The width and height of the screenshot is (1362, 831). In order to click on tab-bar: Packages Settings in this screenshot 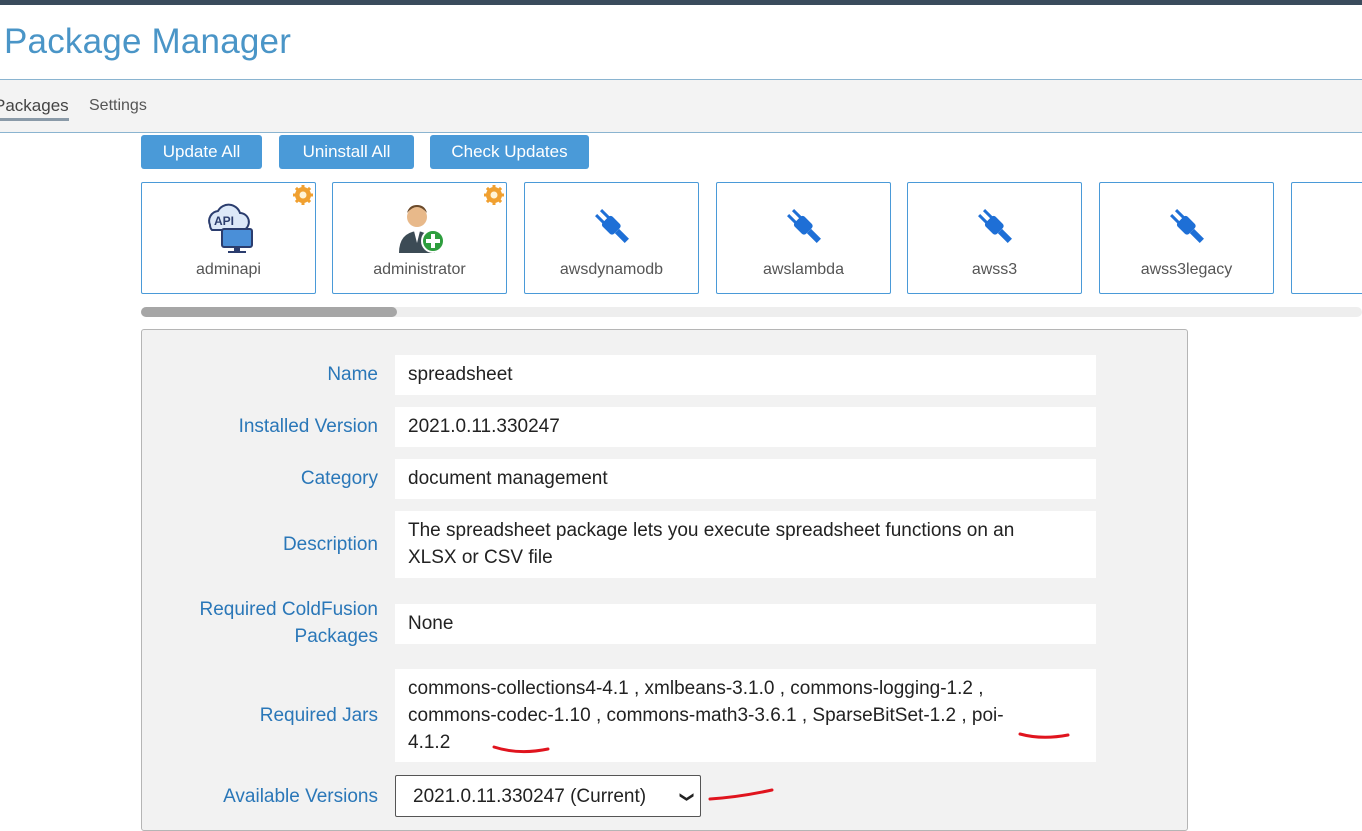, I will do `click(681, 106)`.